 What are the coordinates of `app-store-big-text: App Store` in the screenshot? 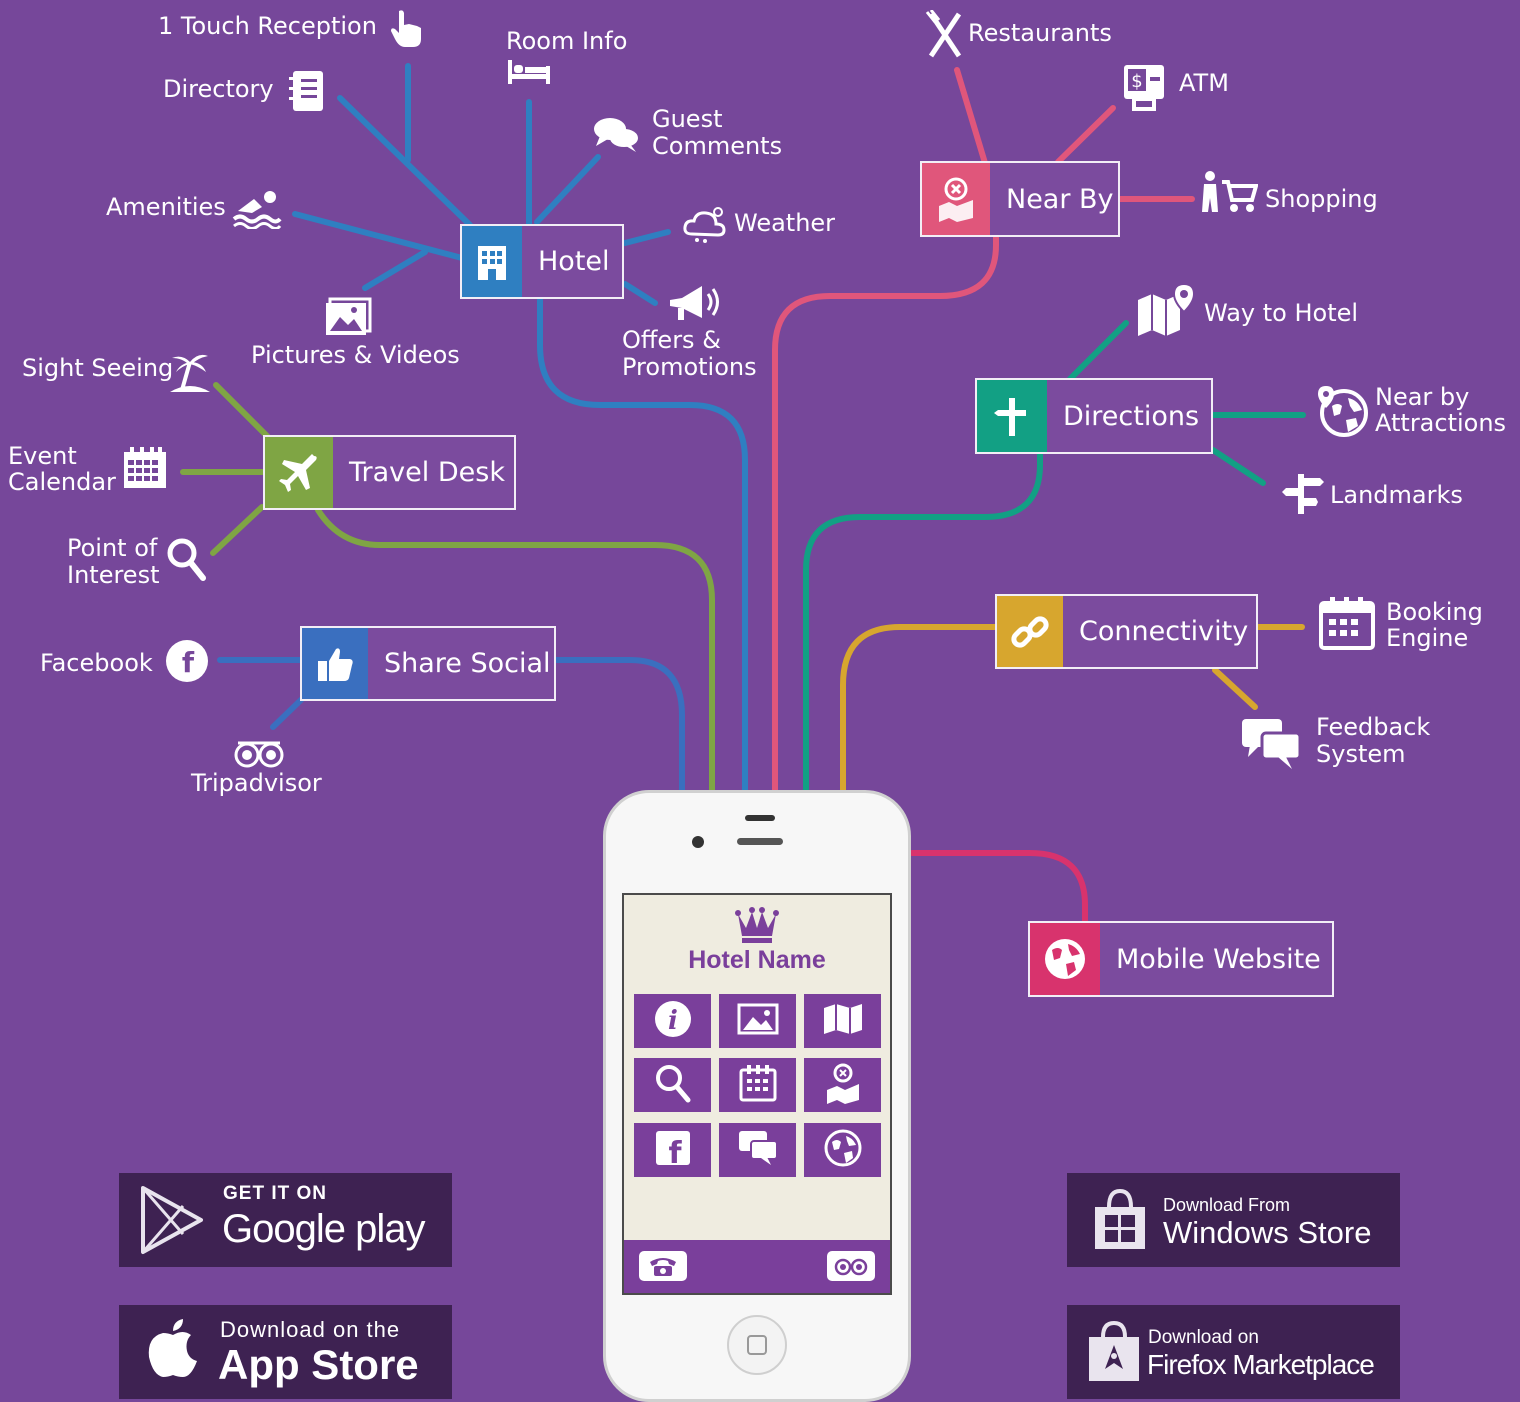 It's located at (318, 1364).